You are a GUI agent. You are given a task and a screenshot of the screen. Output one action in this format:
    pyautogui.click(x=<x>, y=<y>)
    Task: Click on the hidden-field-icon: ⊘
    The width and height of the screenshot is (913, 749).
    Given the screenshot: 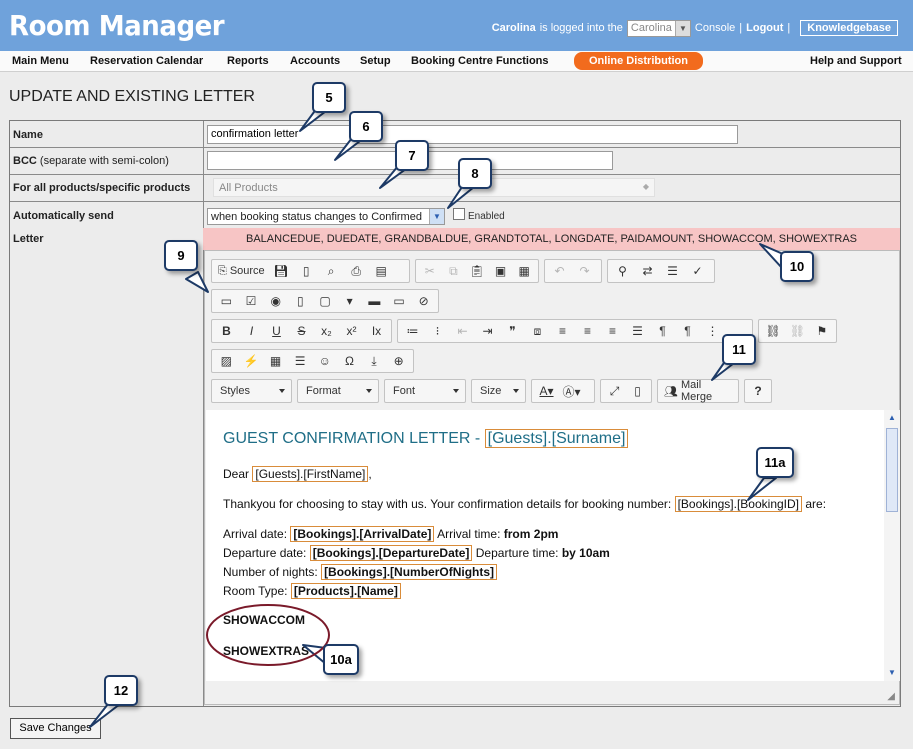 What is the action you would take?
    pyautogui.click(x=423, y=301)
    